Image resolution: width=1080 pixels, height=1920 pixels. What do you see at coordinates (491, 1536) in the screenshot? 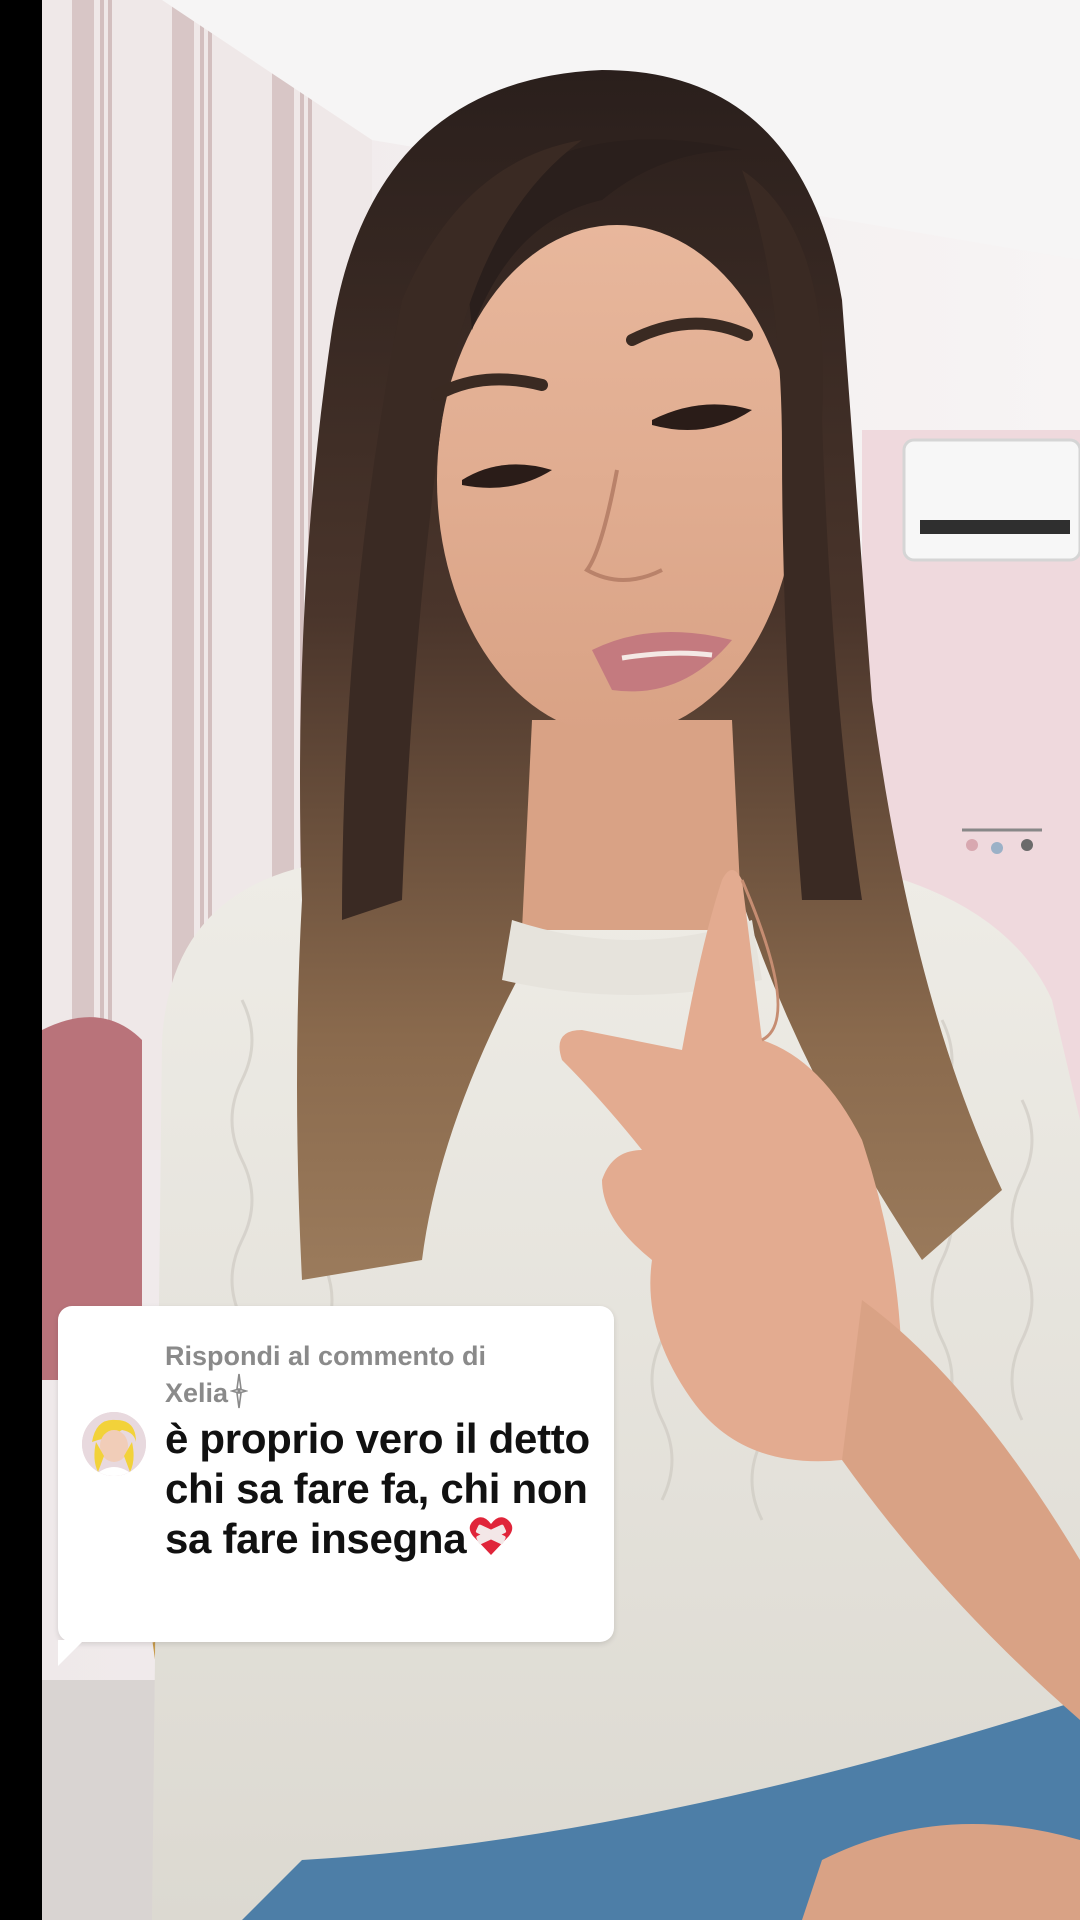
I see `mending-heart-icon` at bounding box center [491, 1536].